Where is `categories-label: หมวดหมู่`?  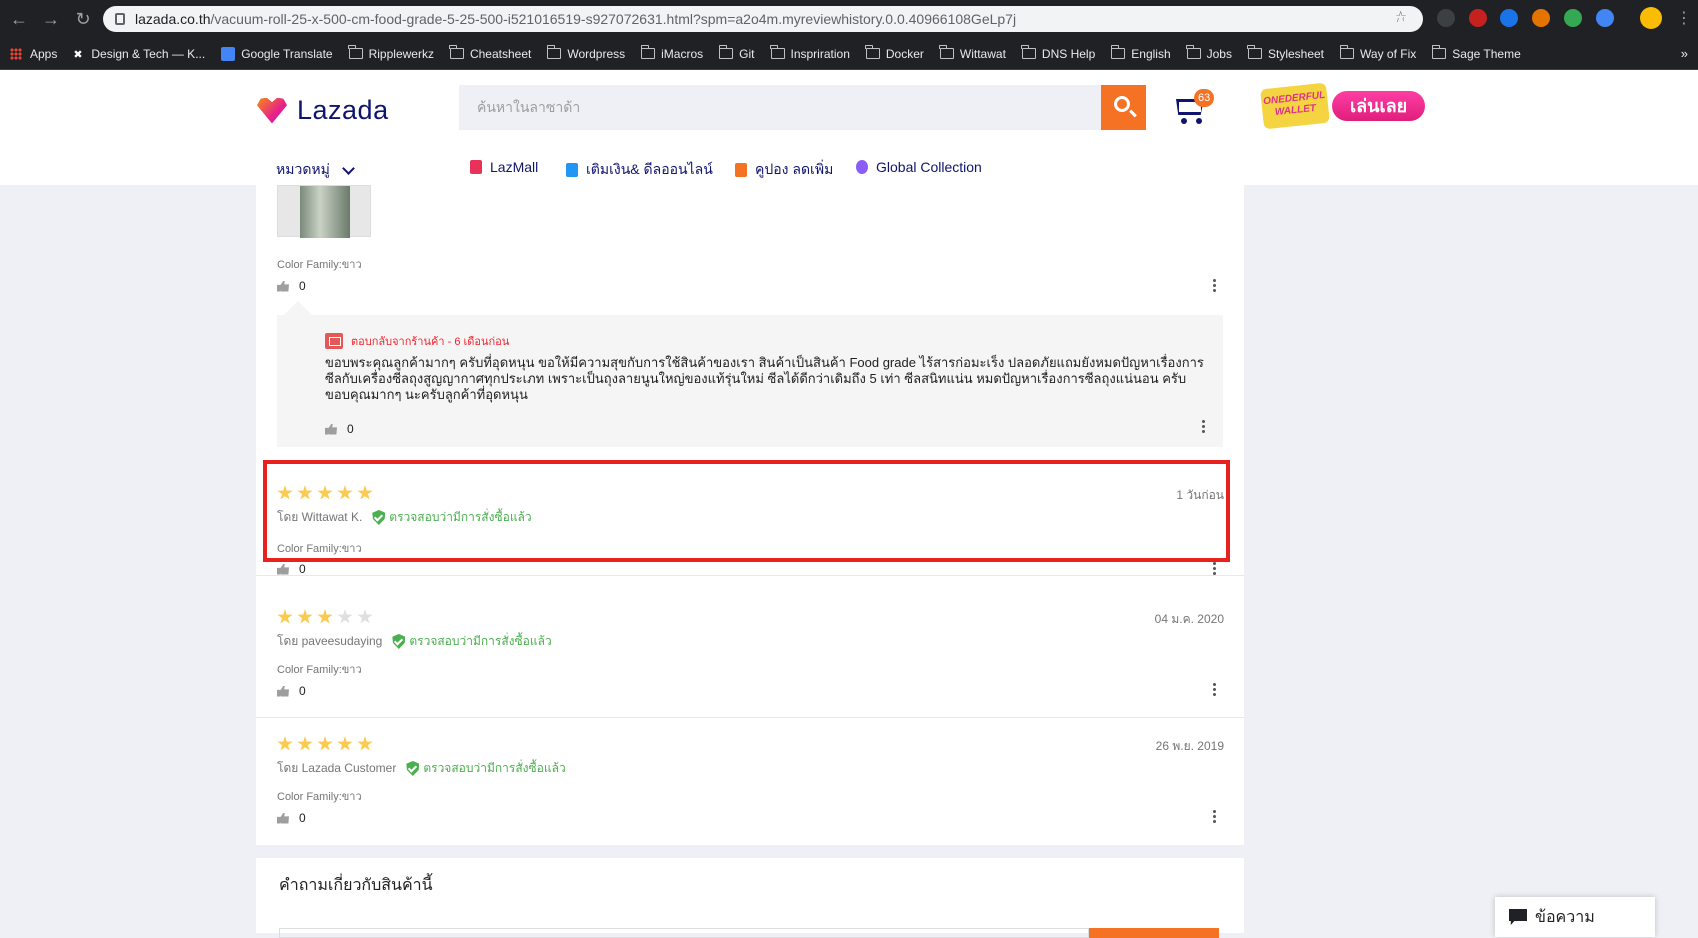
categories-label: หมวดหมู่ is located at coordinates (303, 169).